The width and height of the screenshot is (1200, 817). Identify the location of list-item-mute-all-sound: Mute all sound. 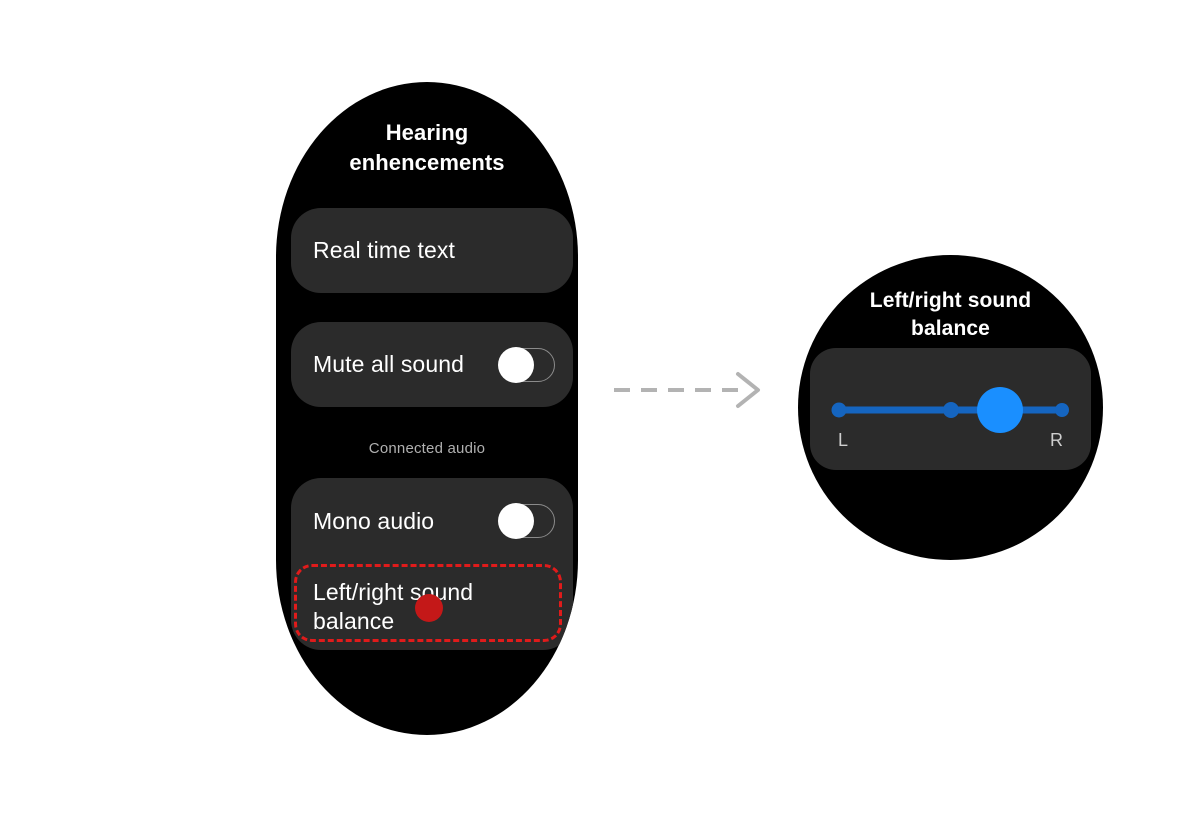
(432, 364).